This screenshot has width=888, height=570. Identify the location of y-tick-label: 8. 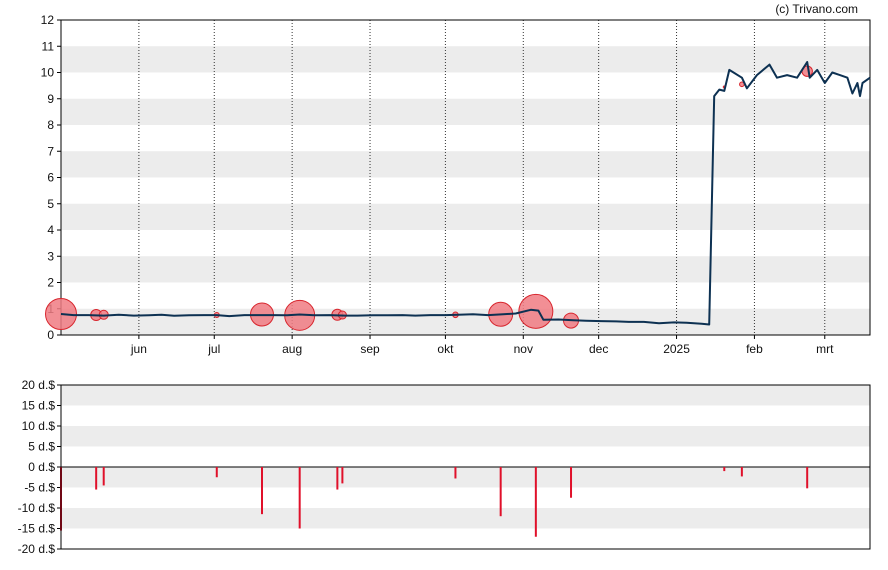
(50, 125).